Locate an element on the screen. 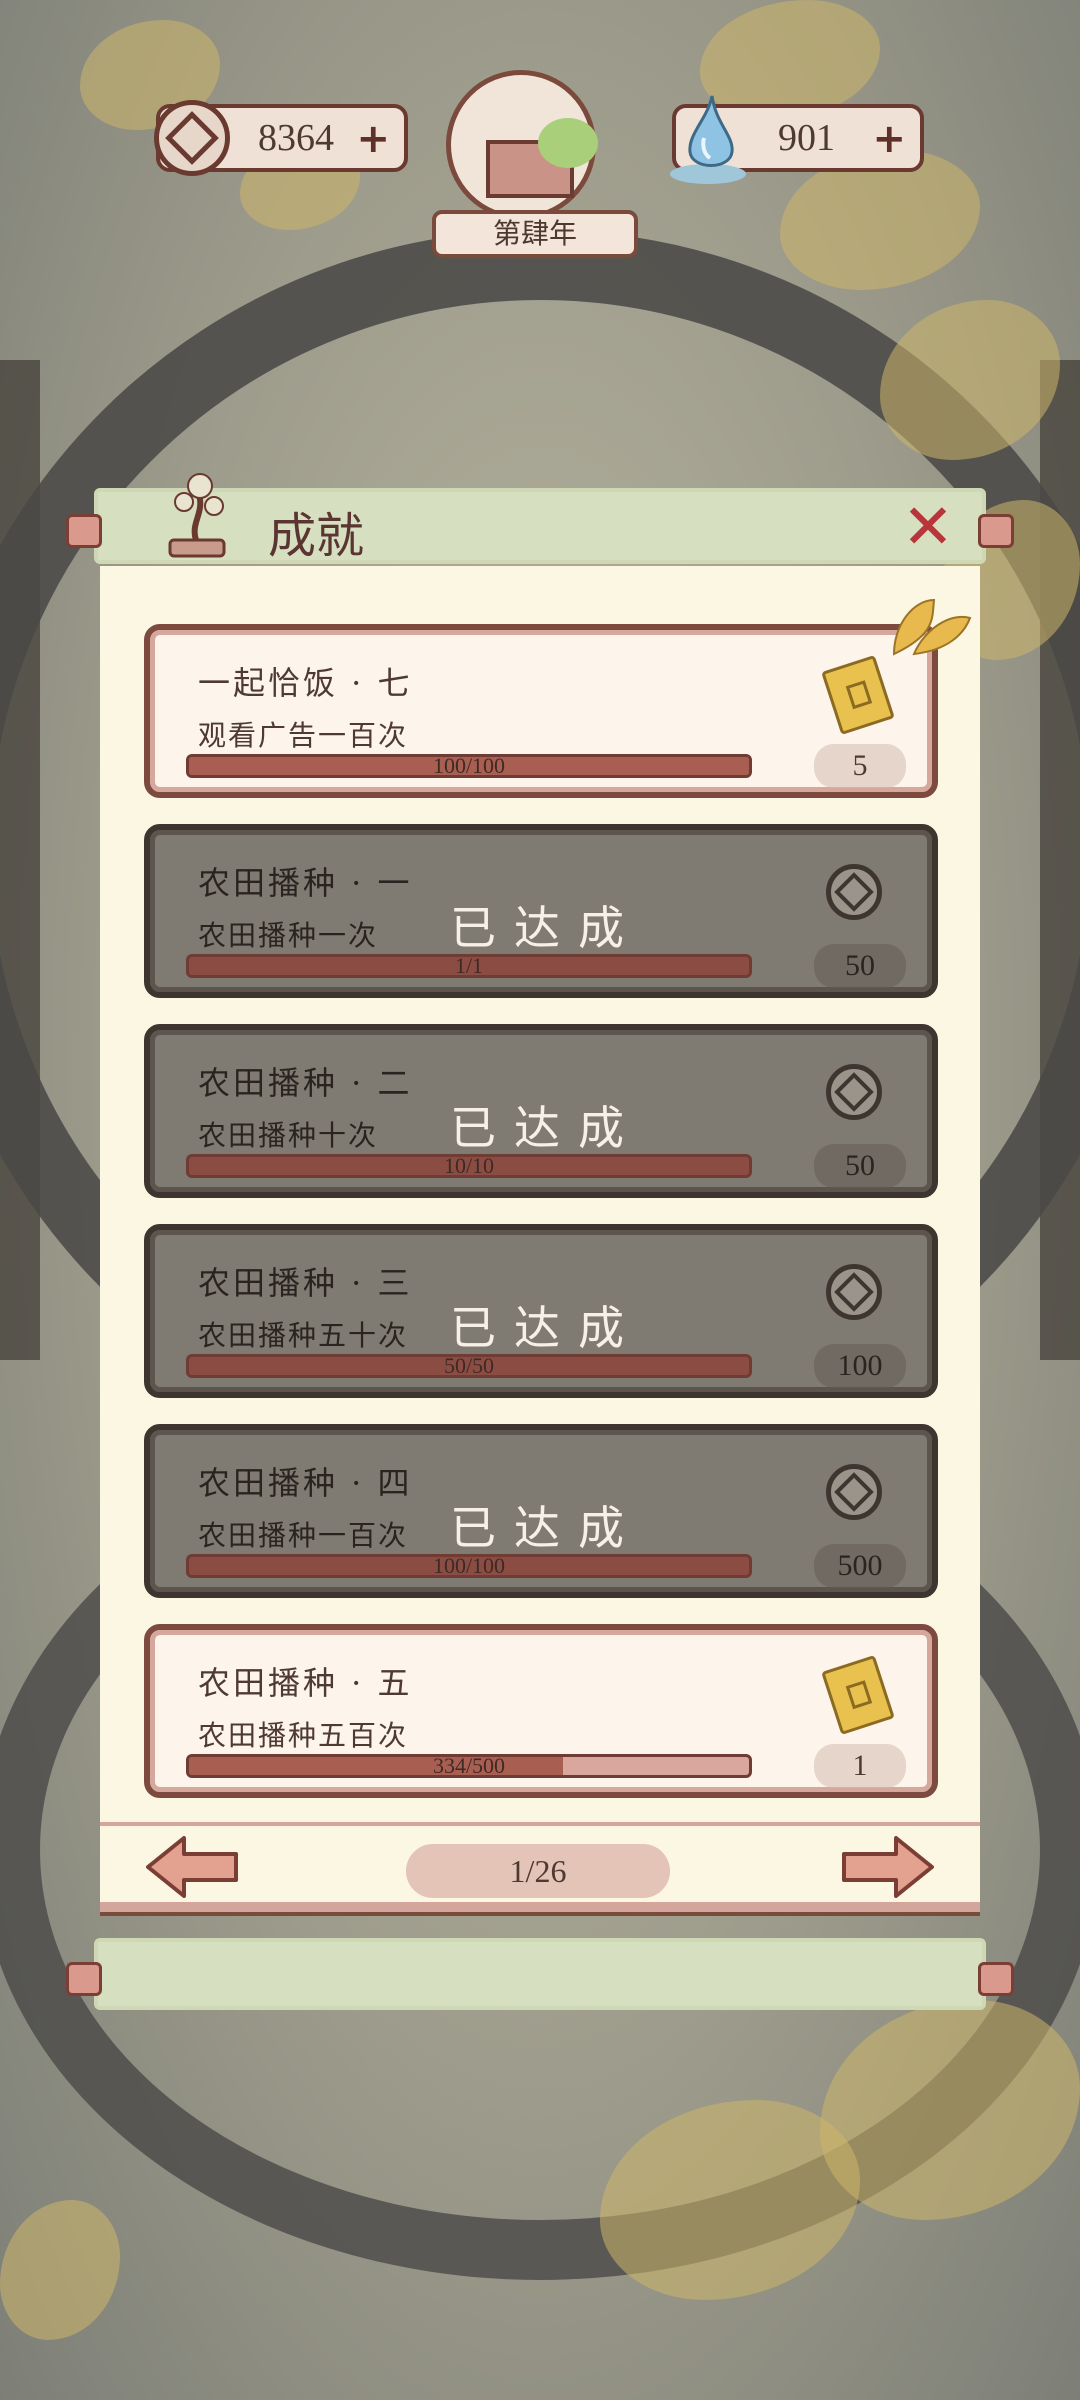 This screenshot has height=2400, width=1080. progress-text: 334/500 is located at coordinates (469, 1765).